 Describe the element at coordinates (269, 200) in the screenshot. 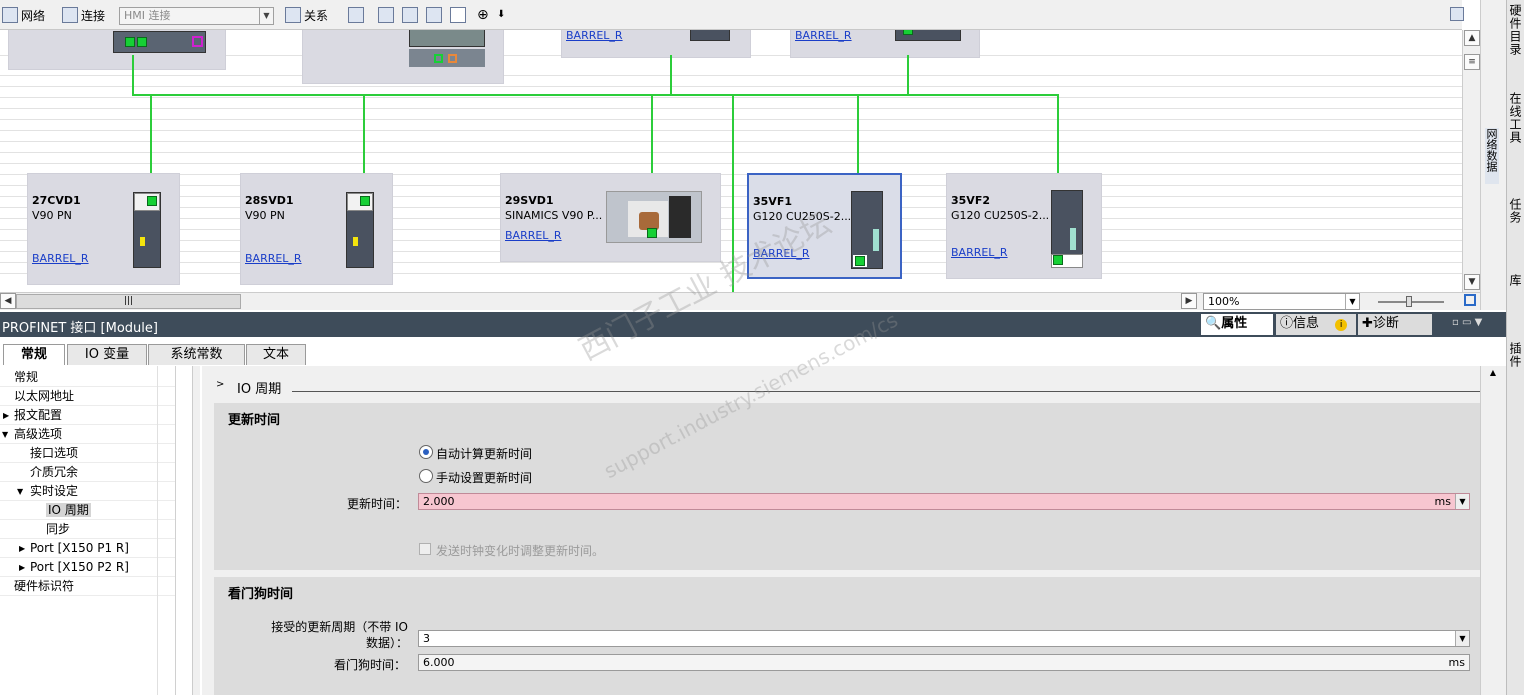

I see `device-name: 28SVD1` at that location.